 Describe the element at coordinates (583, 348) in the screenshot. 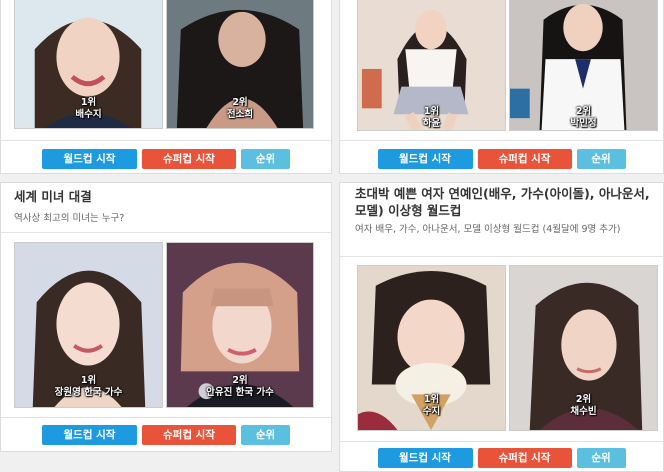

I see `second-place-photo: 2위 채수빈` at that location.